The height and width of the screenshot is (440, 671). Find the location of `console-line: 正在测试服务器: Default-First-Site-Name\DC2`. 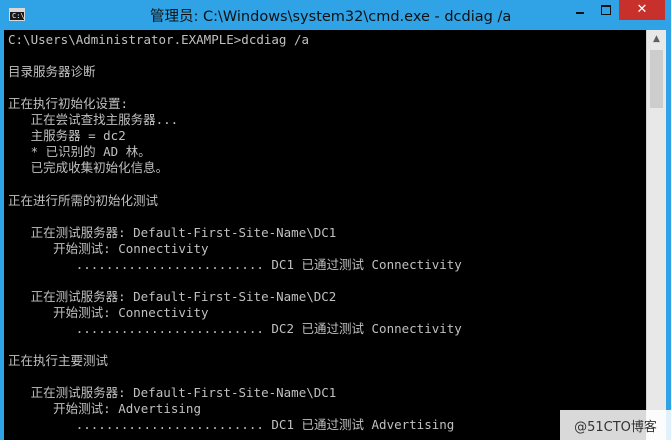

console-line: 正在测试服务器: Default-First-Site-Name\DC2 is located at coordinates (172, 296).